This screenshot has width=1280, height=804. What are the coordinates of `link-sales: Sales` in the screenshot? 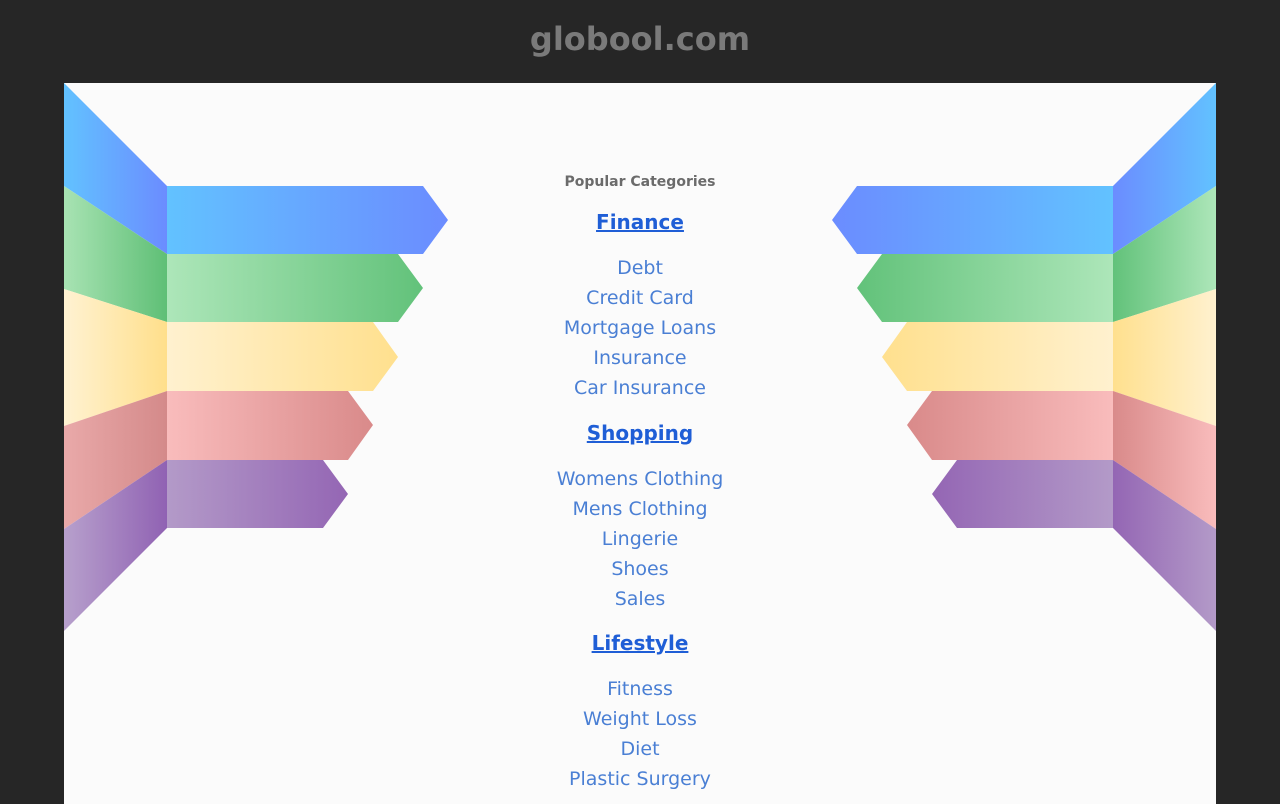 It's located at (640, 599).